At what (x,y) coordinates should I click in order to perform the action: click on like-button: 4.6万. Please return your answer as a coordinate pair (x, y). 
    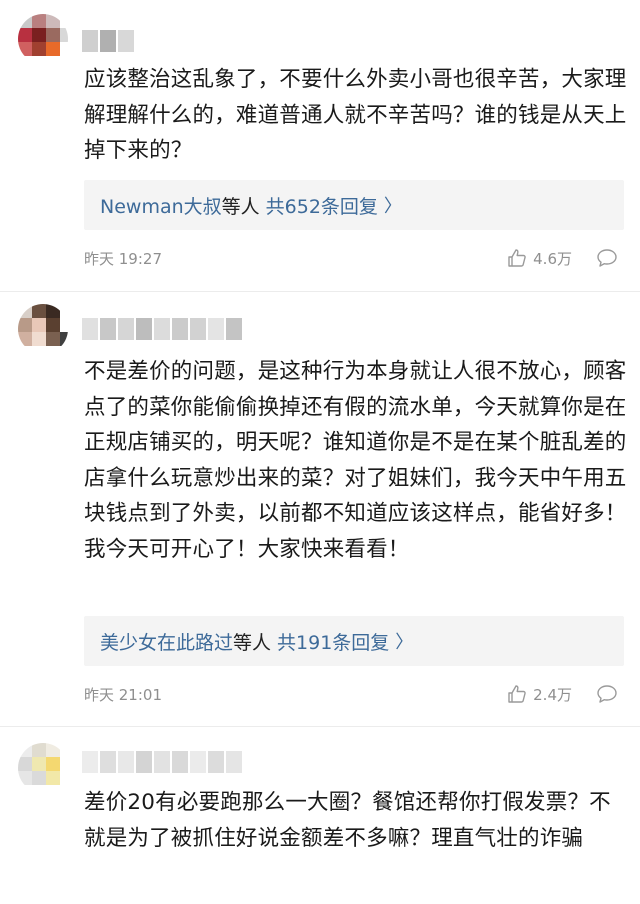
    Looking at the image, I should click on (539, 258).